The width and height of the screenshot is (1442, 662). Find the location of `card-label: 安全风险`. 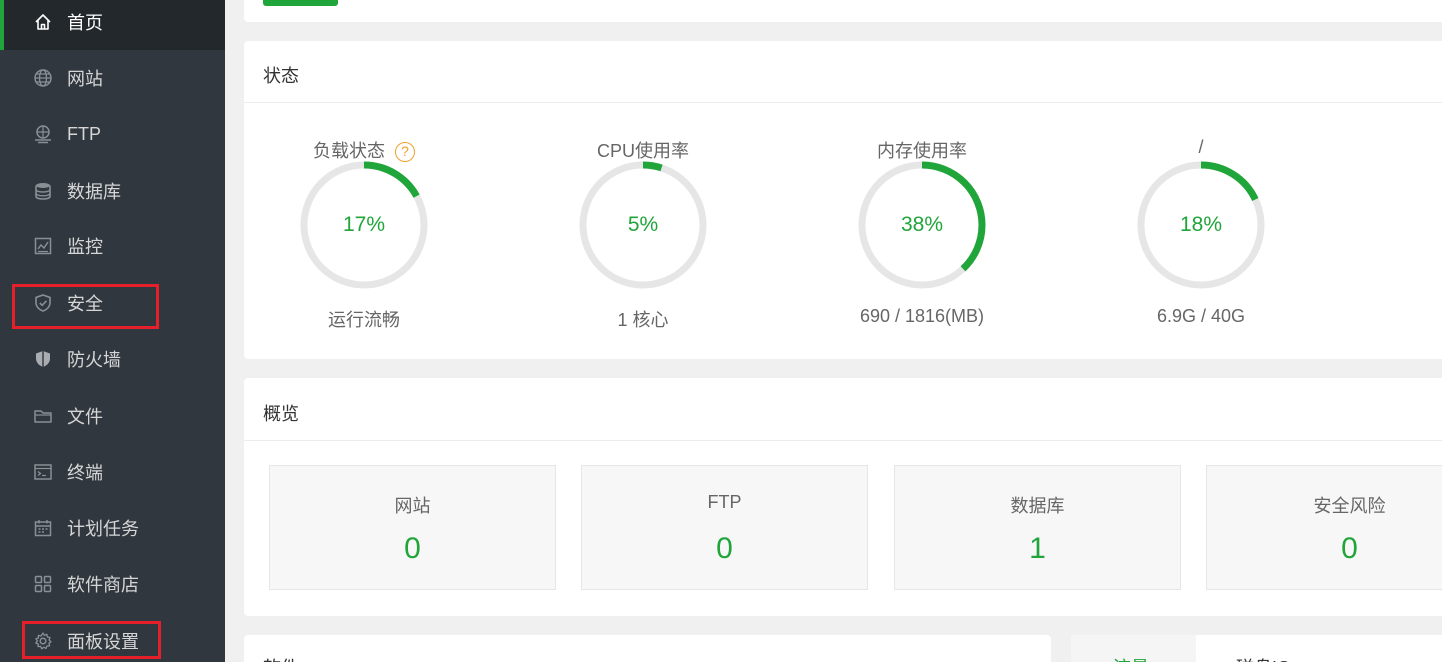

card-label: 安全风险 is located at coordinates (1349, 506).